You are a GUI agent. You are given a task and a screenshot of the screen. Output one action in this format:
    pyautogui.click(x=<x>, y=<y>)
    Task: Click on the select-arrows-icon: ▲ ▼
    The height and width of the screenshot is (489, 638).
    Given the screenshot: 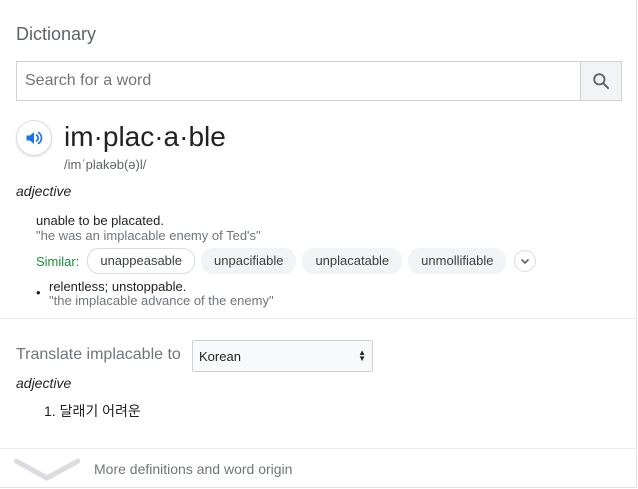 What is the action you would take?
    pyautogui.click(x=362, y=355)
    